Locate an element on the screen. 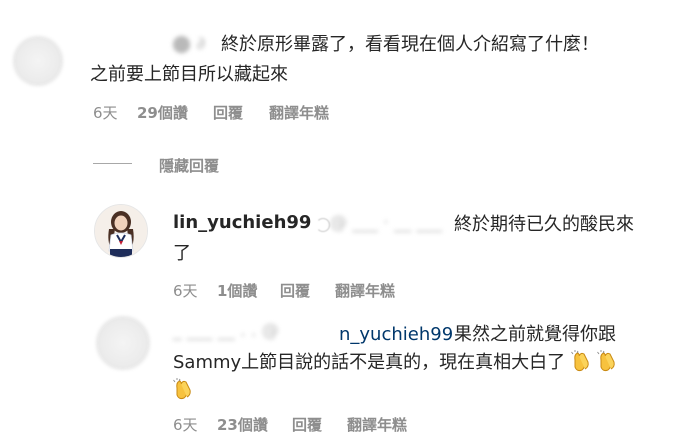  reply-text: 果然之前就覺得你跟 is located at coordinates (535, 334).